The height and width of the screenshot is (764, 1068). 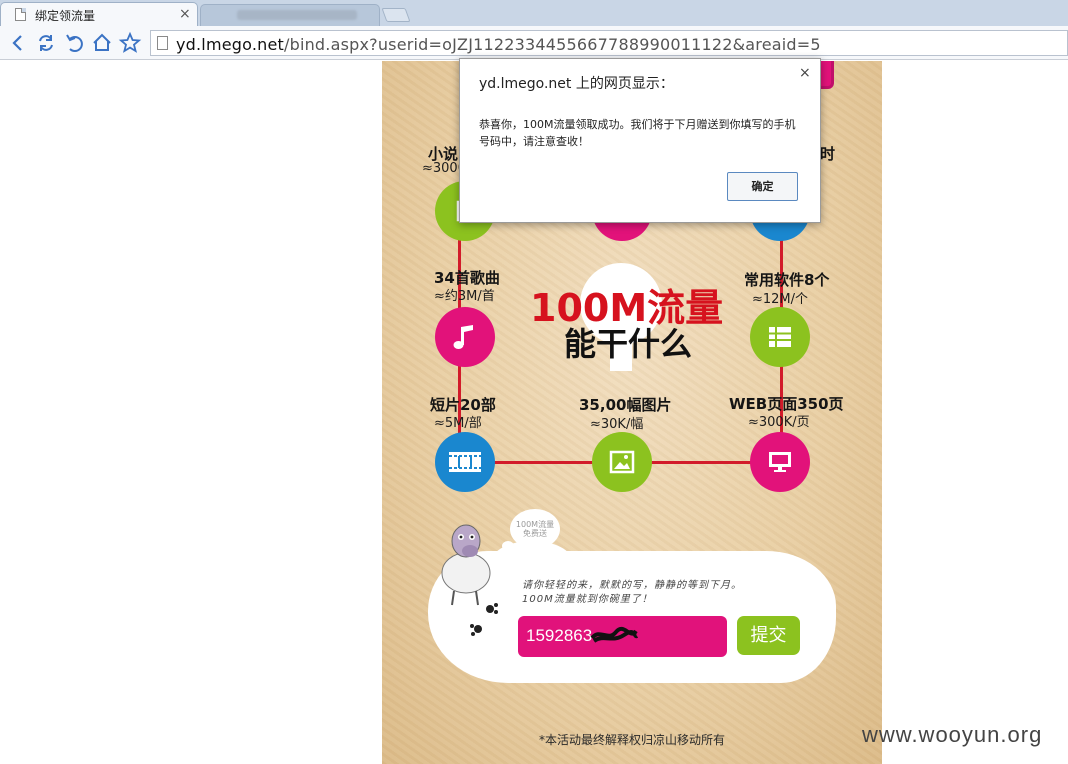 What do you see at coordinates (632, 585) in the screenshot?
I see `poem-line-1: 请你轻轻的来，默默的写，静静的等到下月。` at bounding box center [632, 585].